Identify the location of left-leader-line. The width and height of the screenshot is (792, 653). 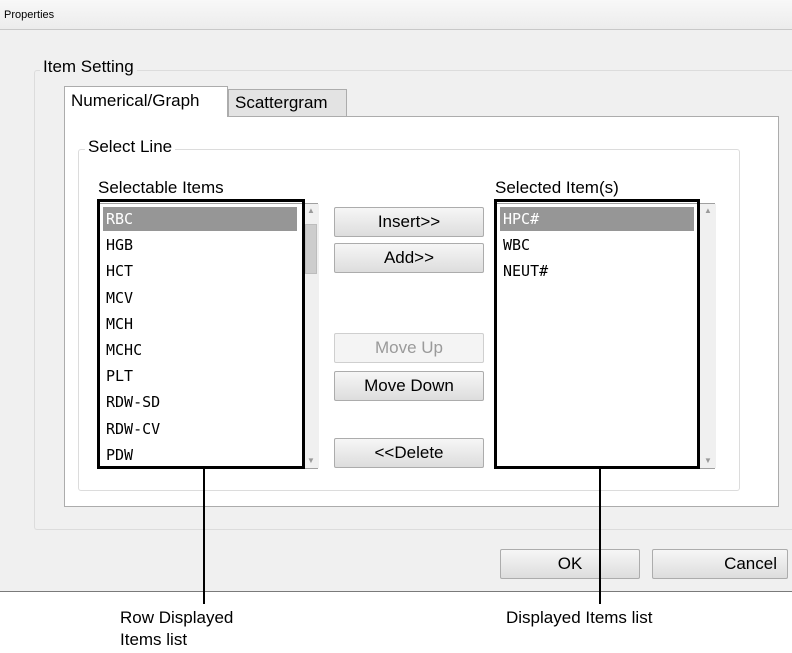
(204, 536).